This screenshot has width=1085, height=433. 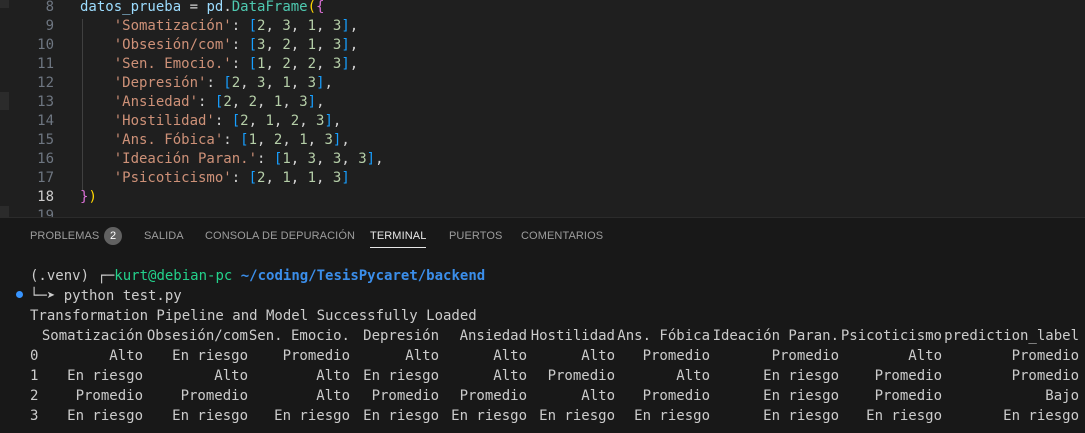 What do you see at coordinates (45, 121) in the screenshot?
I see `line-number: 14` at bounding box center [45, 121].